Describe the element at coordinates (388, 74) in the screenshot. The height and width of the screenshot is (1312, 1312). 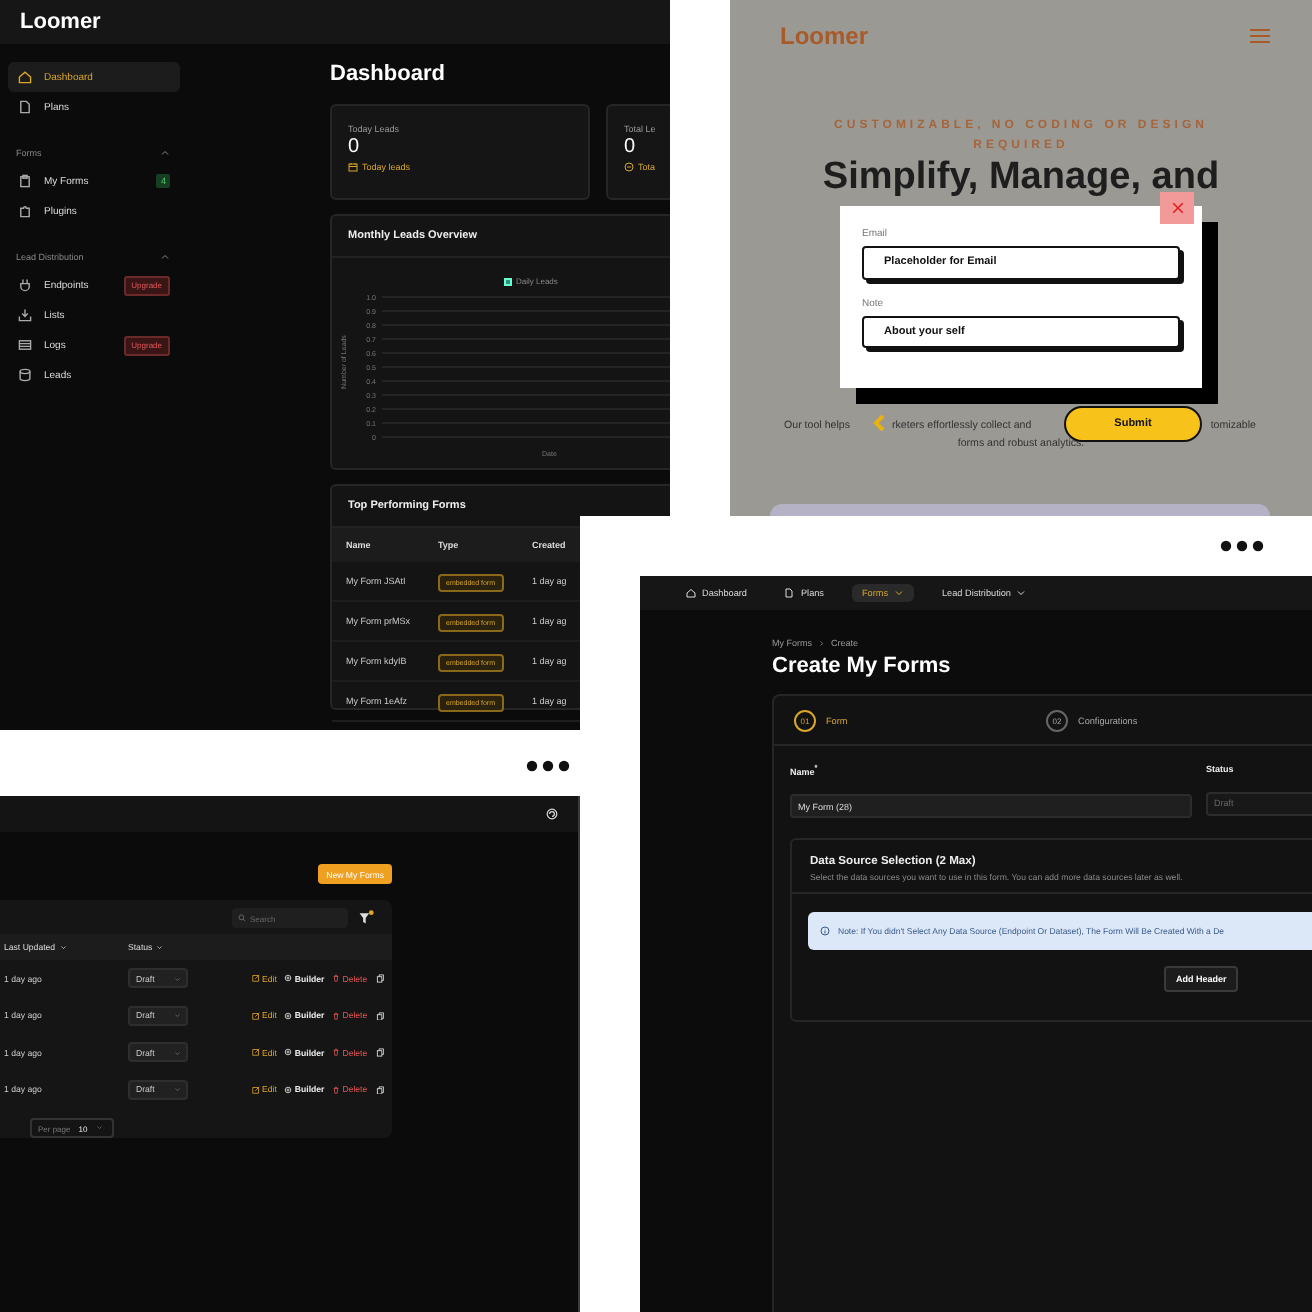
I see `page-title: Dashboard` at that location.